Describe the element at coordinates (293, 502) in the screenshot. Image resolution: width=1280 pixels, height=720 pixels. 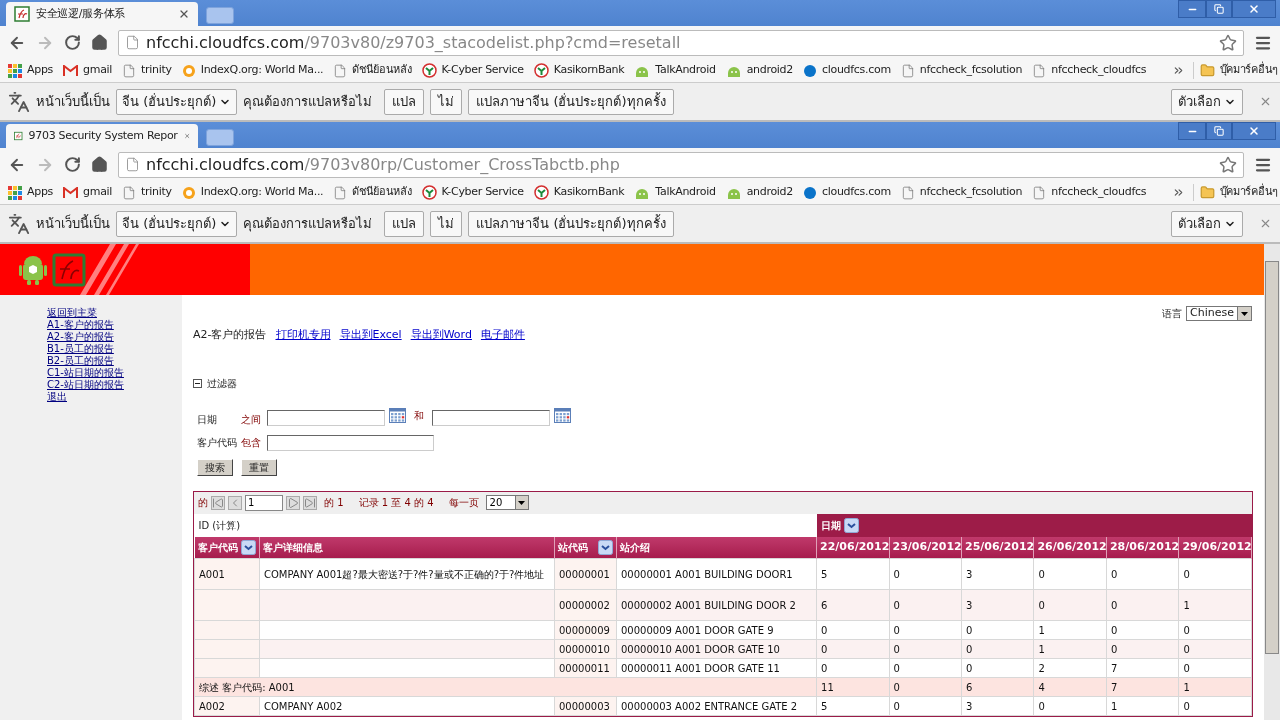
I see `next-page-icon` at that location.